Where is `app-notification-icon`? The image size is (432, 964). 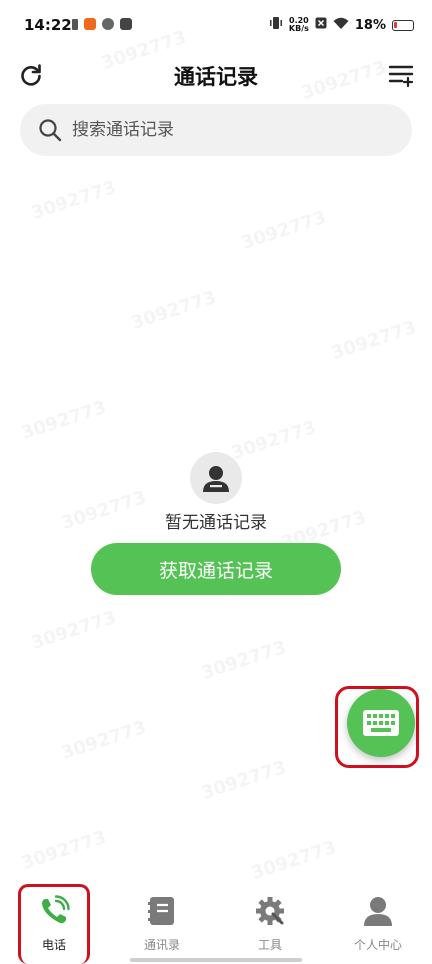
app-notification-icon is located at coordinates (90, 24).